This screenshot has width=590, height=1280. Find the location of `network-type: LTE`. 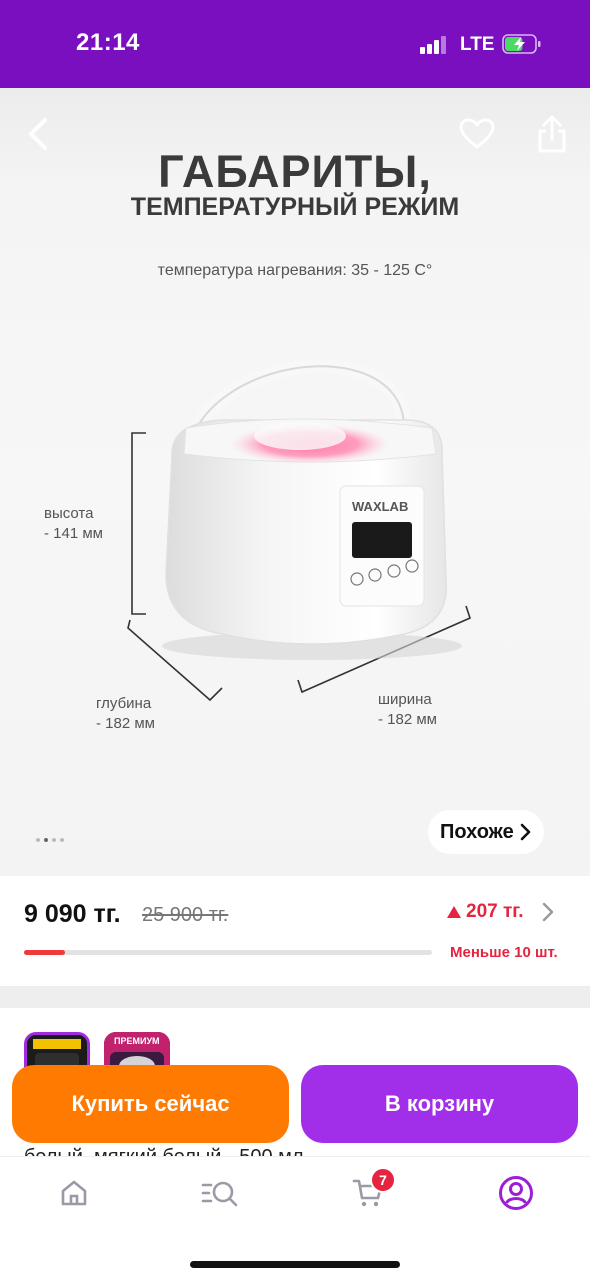

network-type: LTE is located at coordinates (477, 44).